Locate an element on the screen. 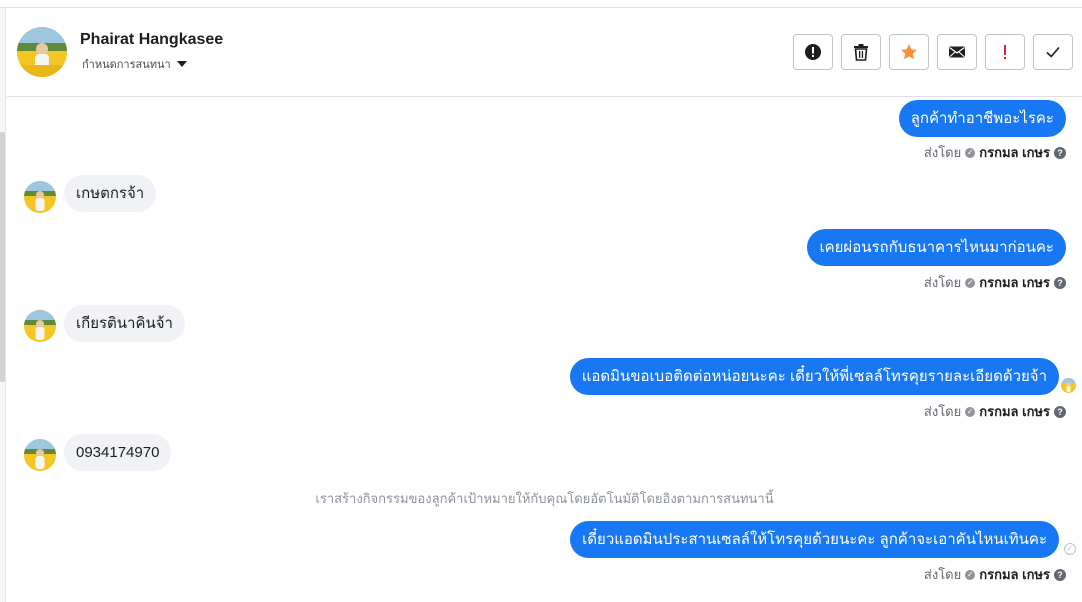 Image resolution: width=1082 pixels, height=602 pixels. top-border is located at coordinates (541, 4).